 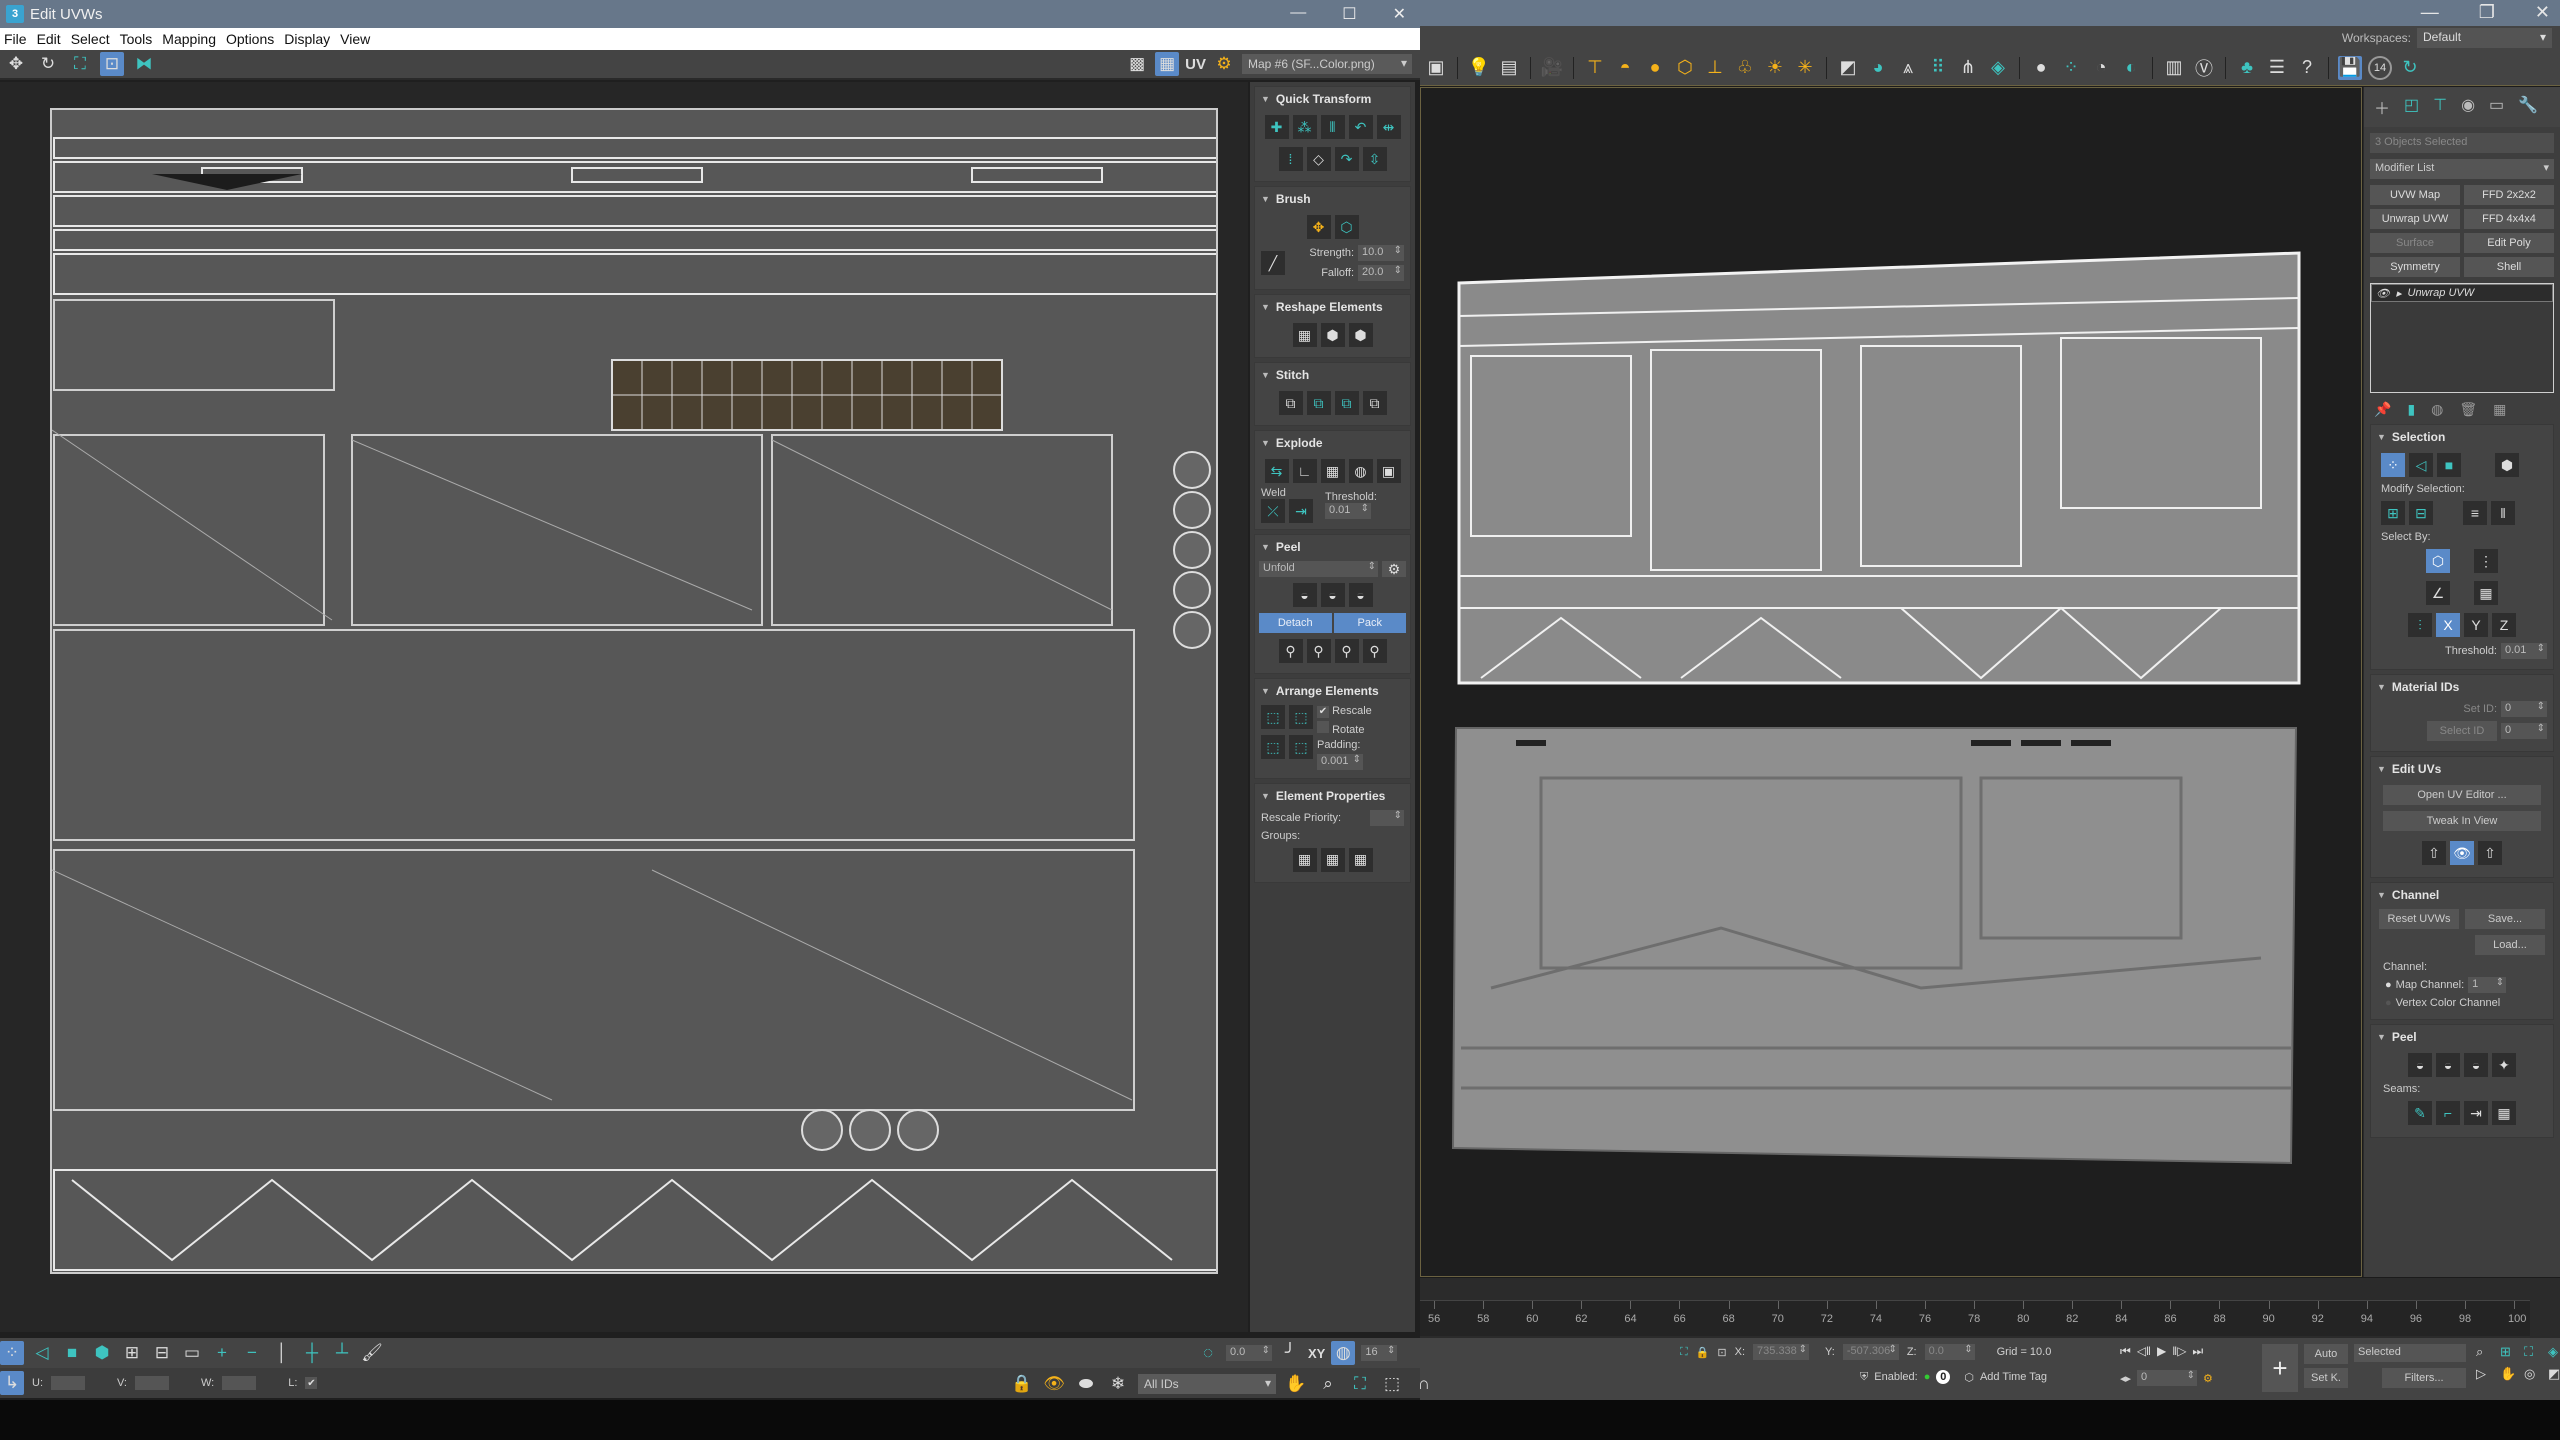 I want to click on rescale-checkbox: ✔, so click(x=1323, y=711).